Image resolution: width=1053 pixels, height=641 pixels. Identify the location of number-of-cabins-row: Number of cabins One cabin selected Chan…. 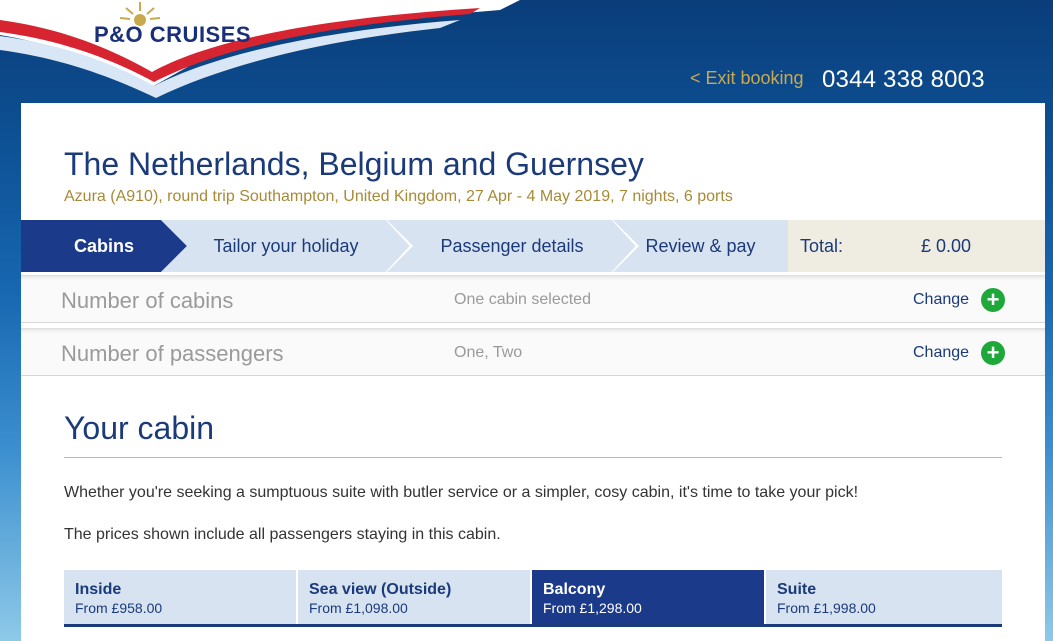
(533, 299).